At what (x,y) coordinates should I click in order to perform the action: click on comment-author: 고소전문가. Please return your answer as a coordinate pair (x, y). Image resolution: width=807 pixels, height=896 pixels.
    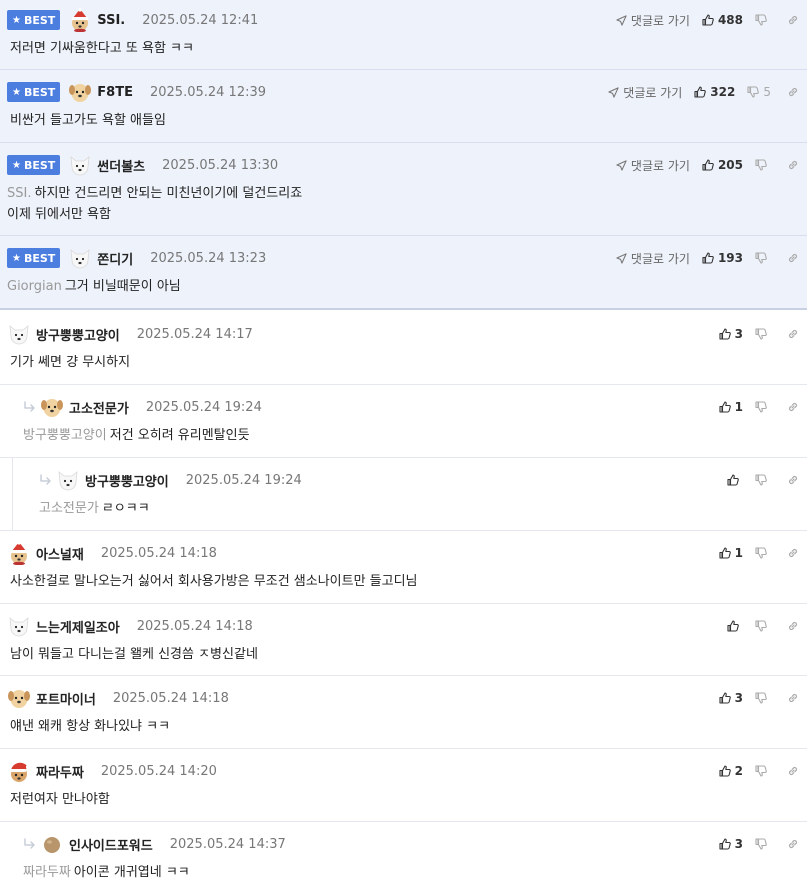
    Looking at the image, I should click on (99, 407).